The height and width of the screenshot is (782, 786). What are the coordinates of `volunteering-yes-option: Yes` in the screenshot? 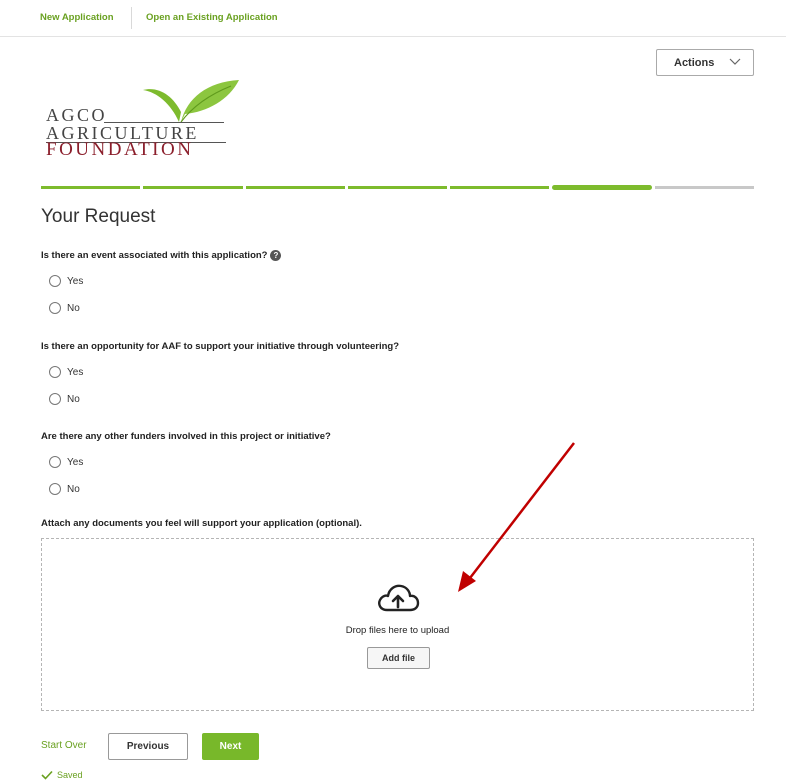 It's located at (66, 372).